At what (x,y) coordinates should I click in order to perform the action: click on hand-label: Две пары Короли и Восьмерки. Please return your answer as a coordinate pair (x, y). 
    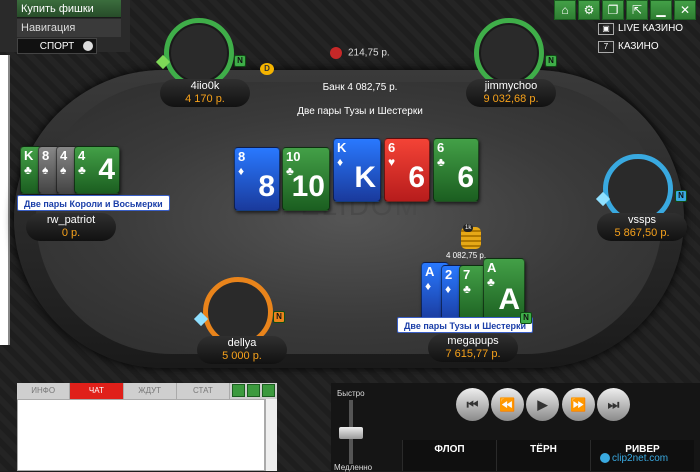
    Looking at the image, I should click on (93, 203).